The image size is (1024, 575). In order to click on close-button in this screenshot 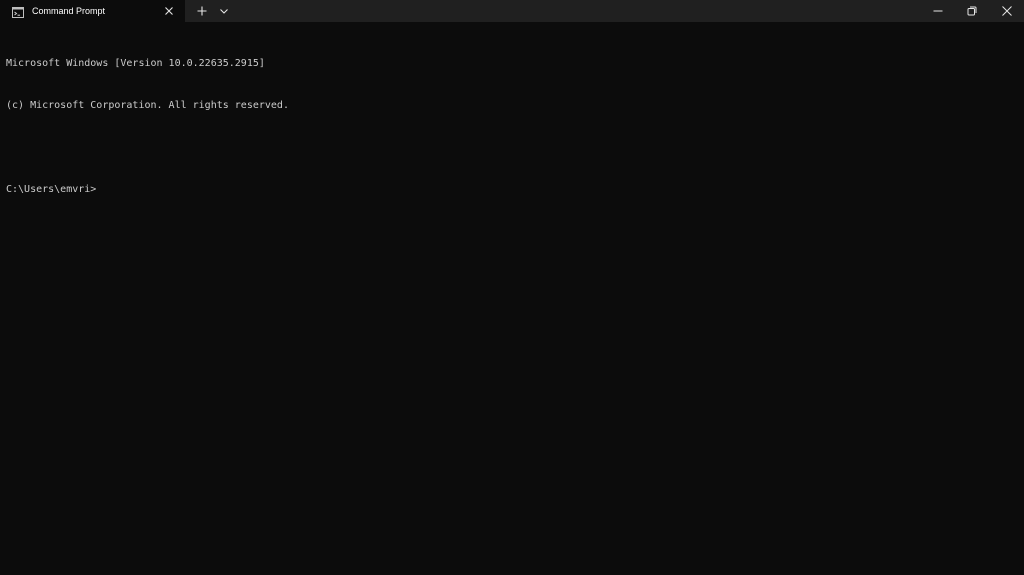, I will do `click(1007, 11)`.